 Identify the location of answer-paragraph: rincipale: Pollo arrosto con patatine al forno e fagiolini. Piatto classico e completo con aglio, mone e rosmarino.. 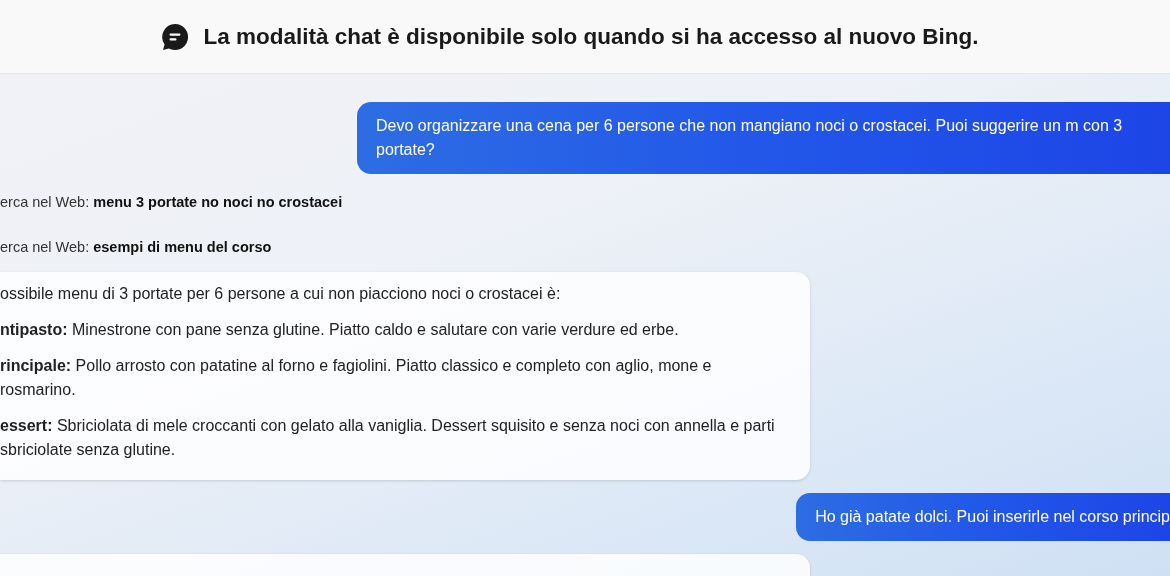
(356, 378).